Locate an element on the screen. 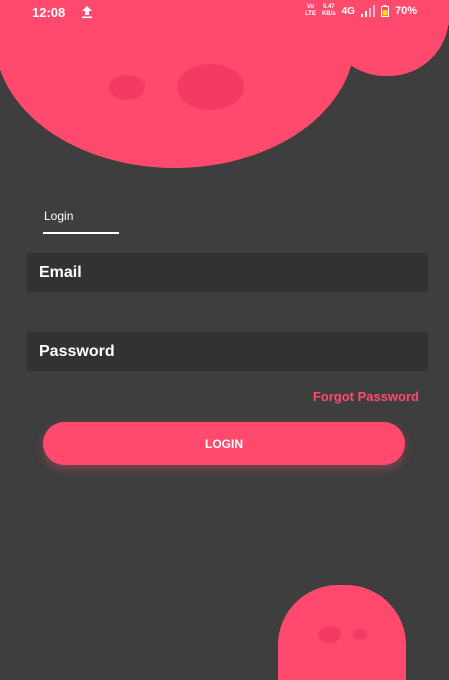 The image size is (449, 680). network-type: 4G is located at coordinates (348, 11).